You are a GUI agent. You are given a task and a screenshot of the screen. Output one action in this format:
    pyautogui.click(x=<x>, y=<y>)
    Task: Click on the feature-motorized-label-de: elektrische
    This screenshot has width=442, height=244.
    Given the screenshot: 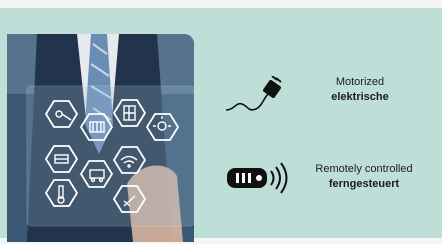 What is the action you would take?
    pyautogui.click(x=360, y=97)
    